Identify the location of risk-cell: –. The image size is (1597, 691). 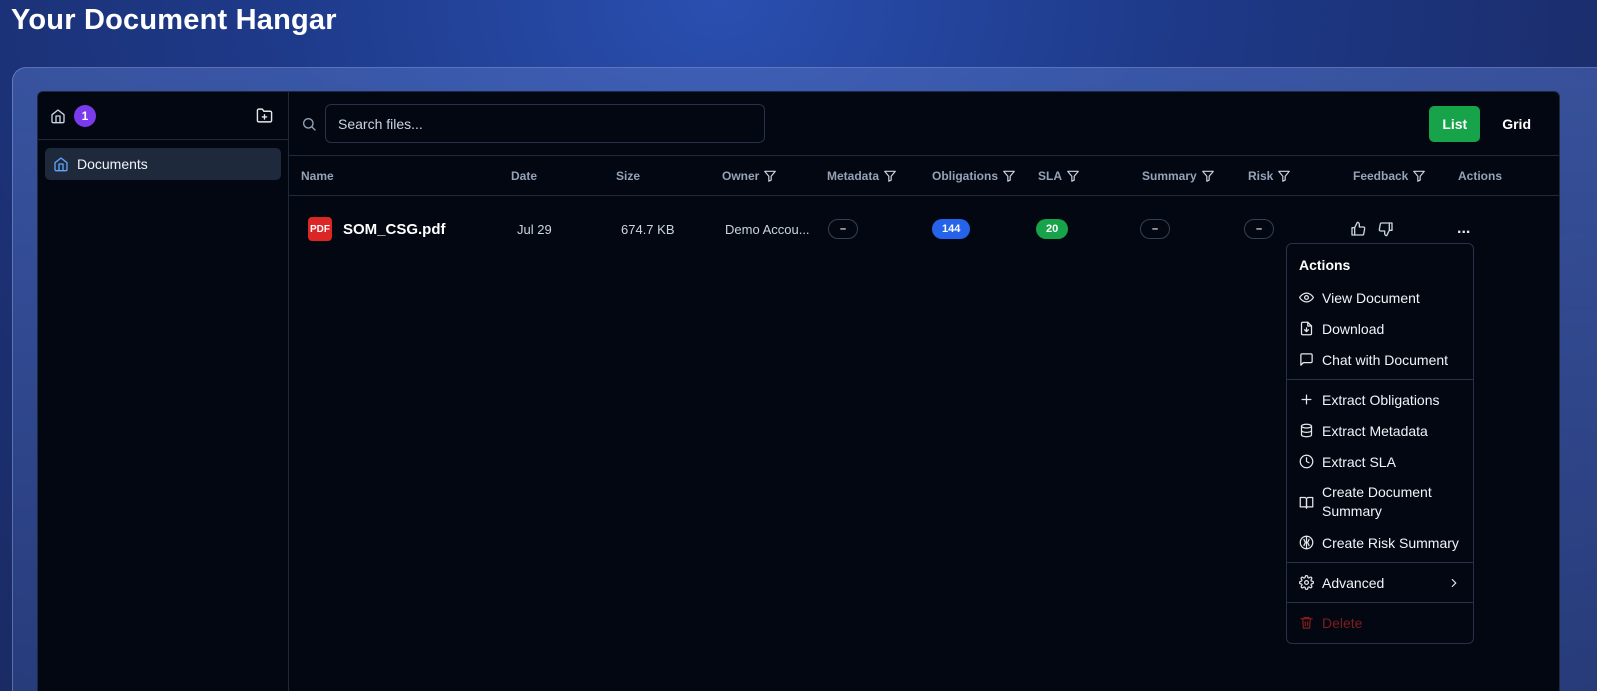
(1259, 229).